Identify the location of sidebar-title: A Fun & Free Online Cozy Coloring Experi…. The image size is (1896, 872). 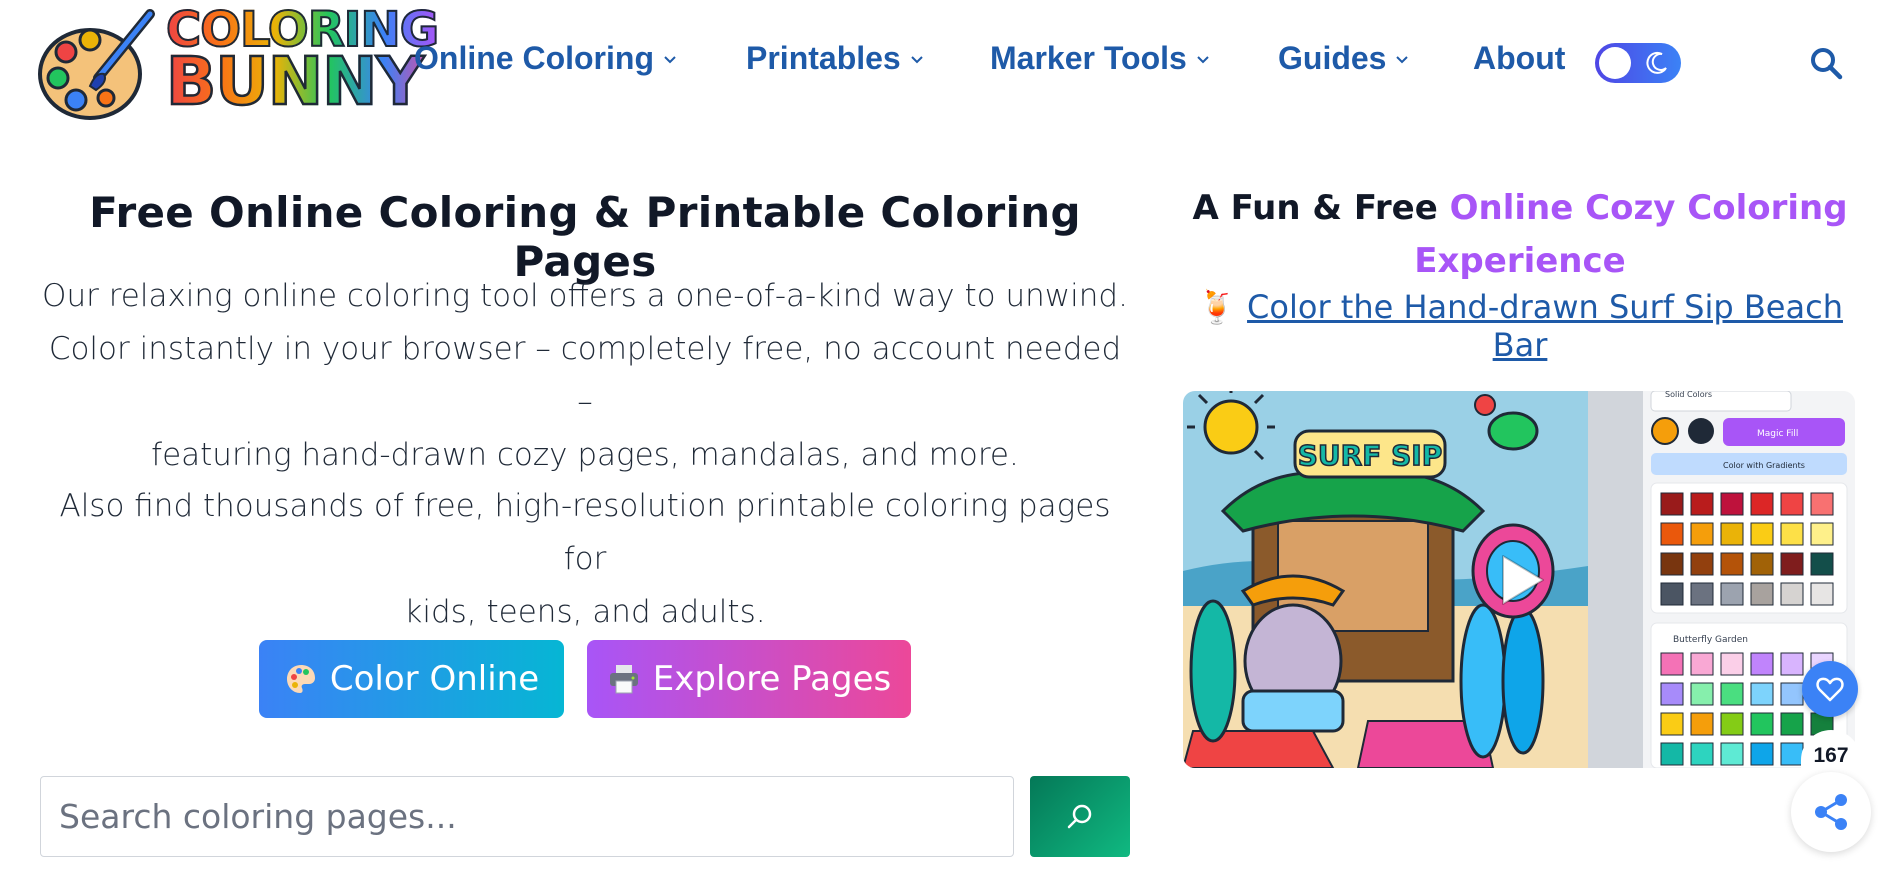
(1520, 235).